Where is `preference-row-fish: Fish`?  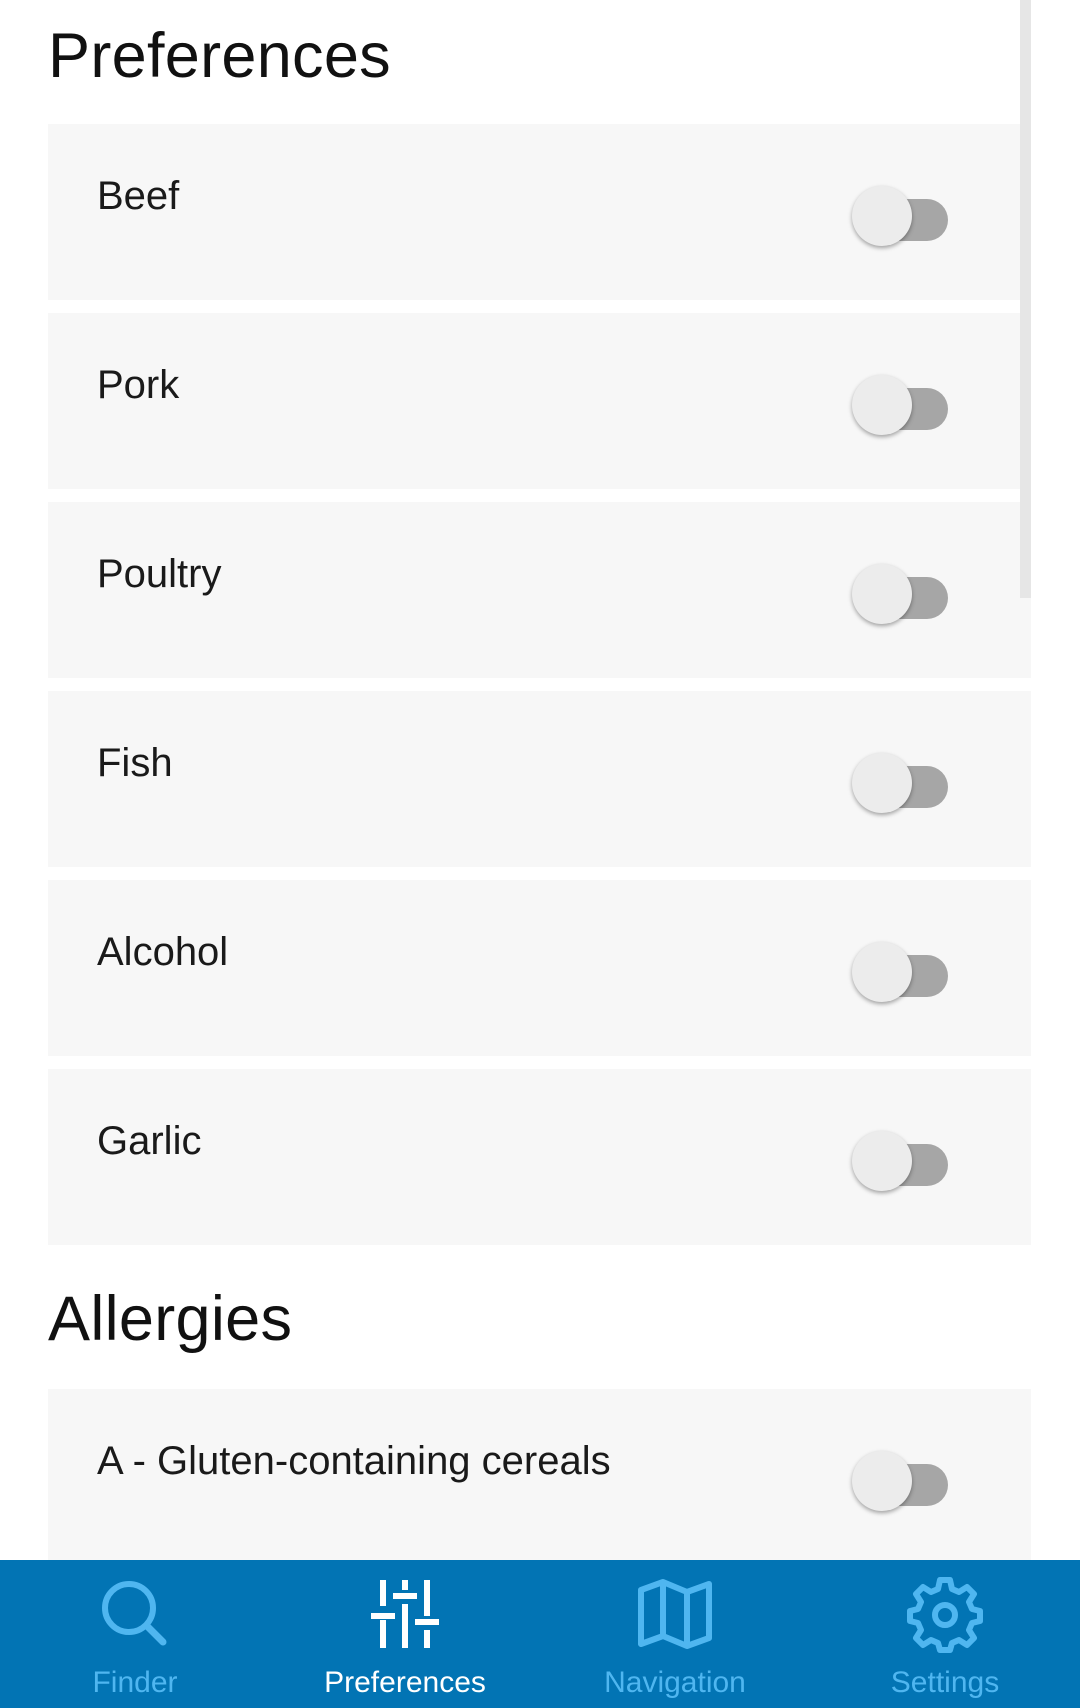
preference-row-fish: Fish is located at coordinates (539, 779).